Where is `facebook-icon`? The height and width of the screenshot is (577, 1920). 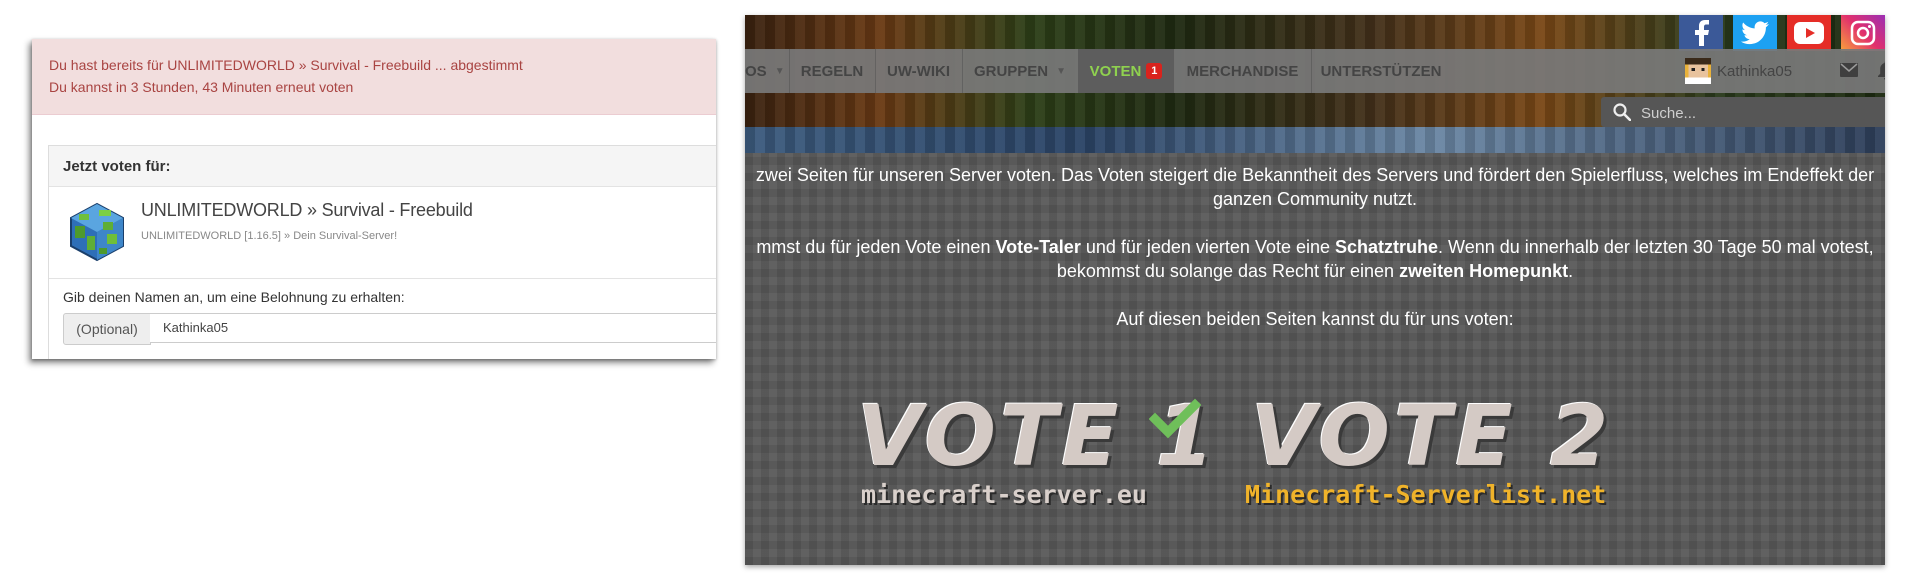
facebook-icon is located at coordinates (1702, 33).